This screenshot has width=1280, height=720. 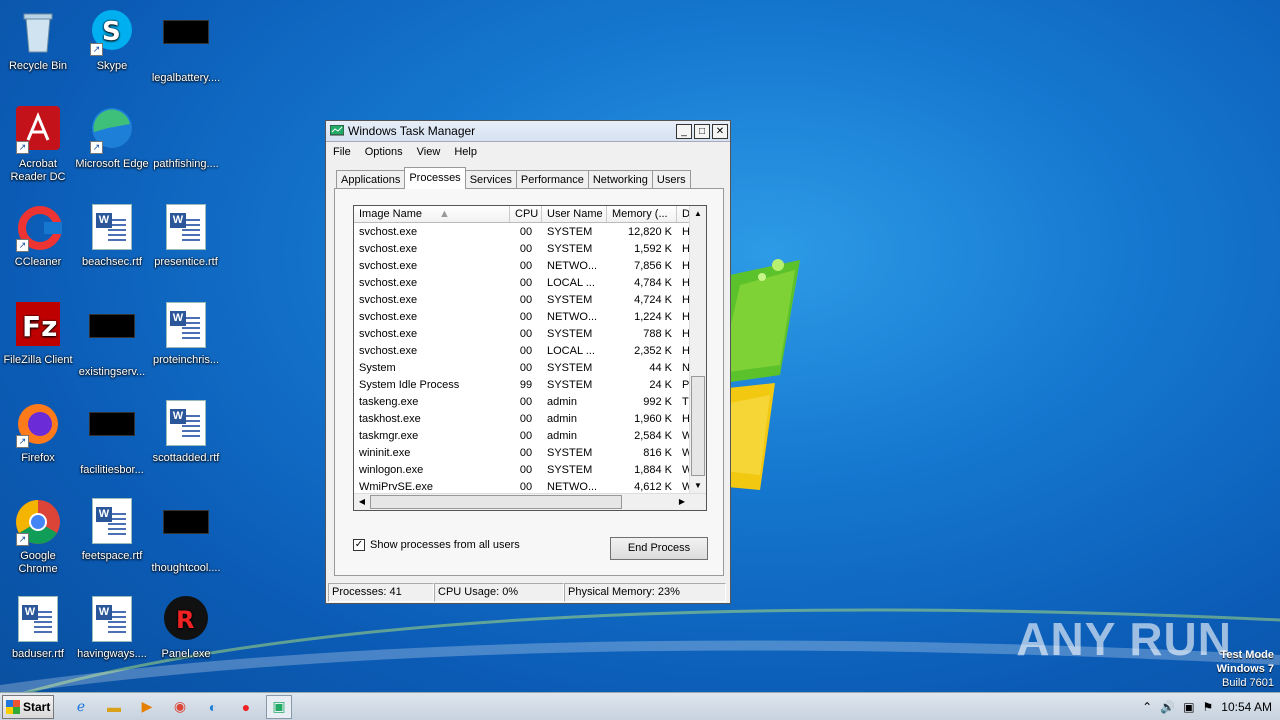 I want to click on table-row: svchost.exe 00 SYSTEM 4,724 KH, so click(x=530, y=299).